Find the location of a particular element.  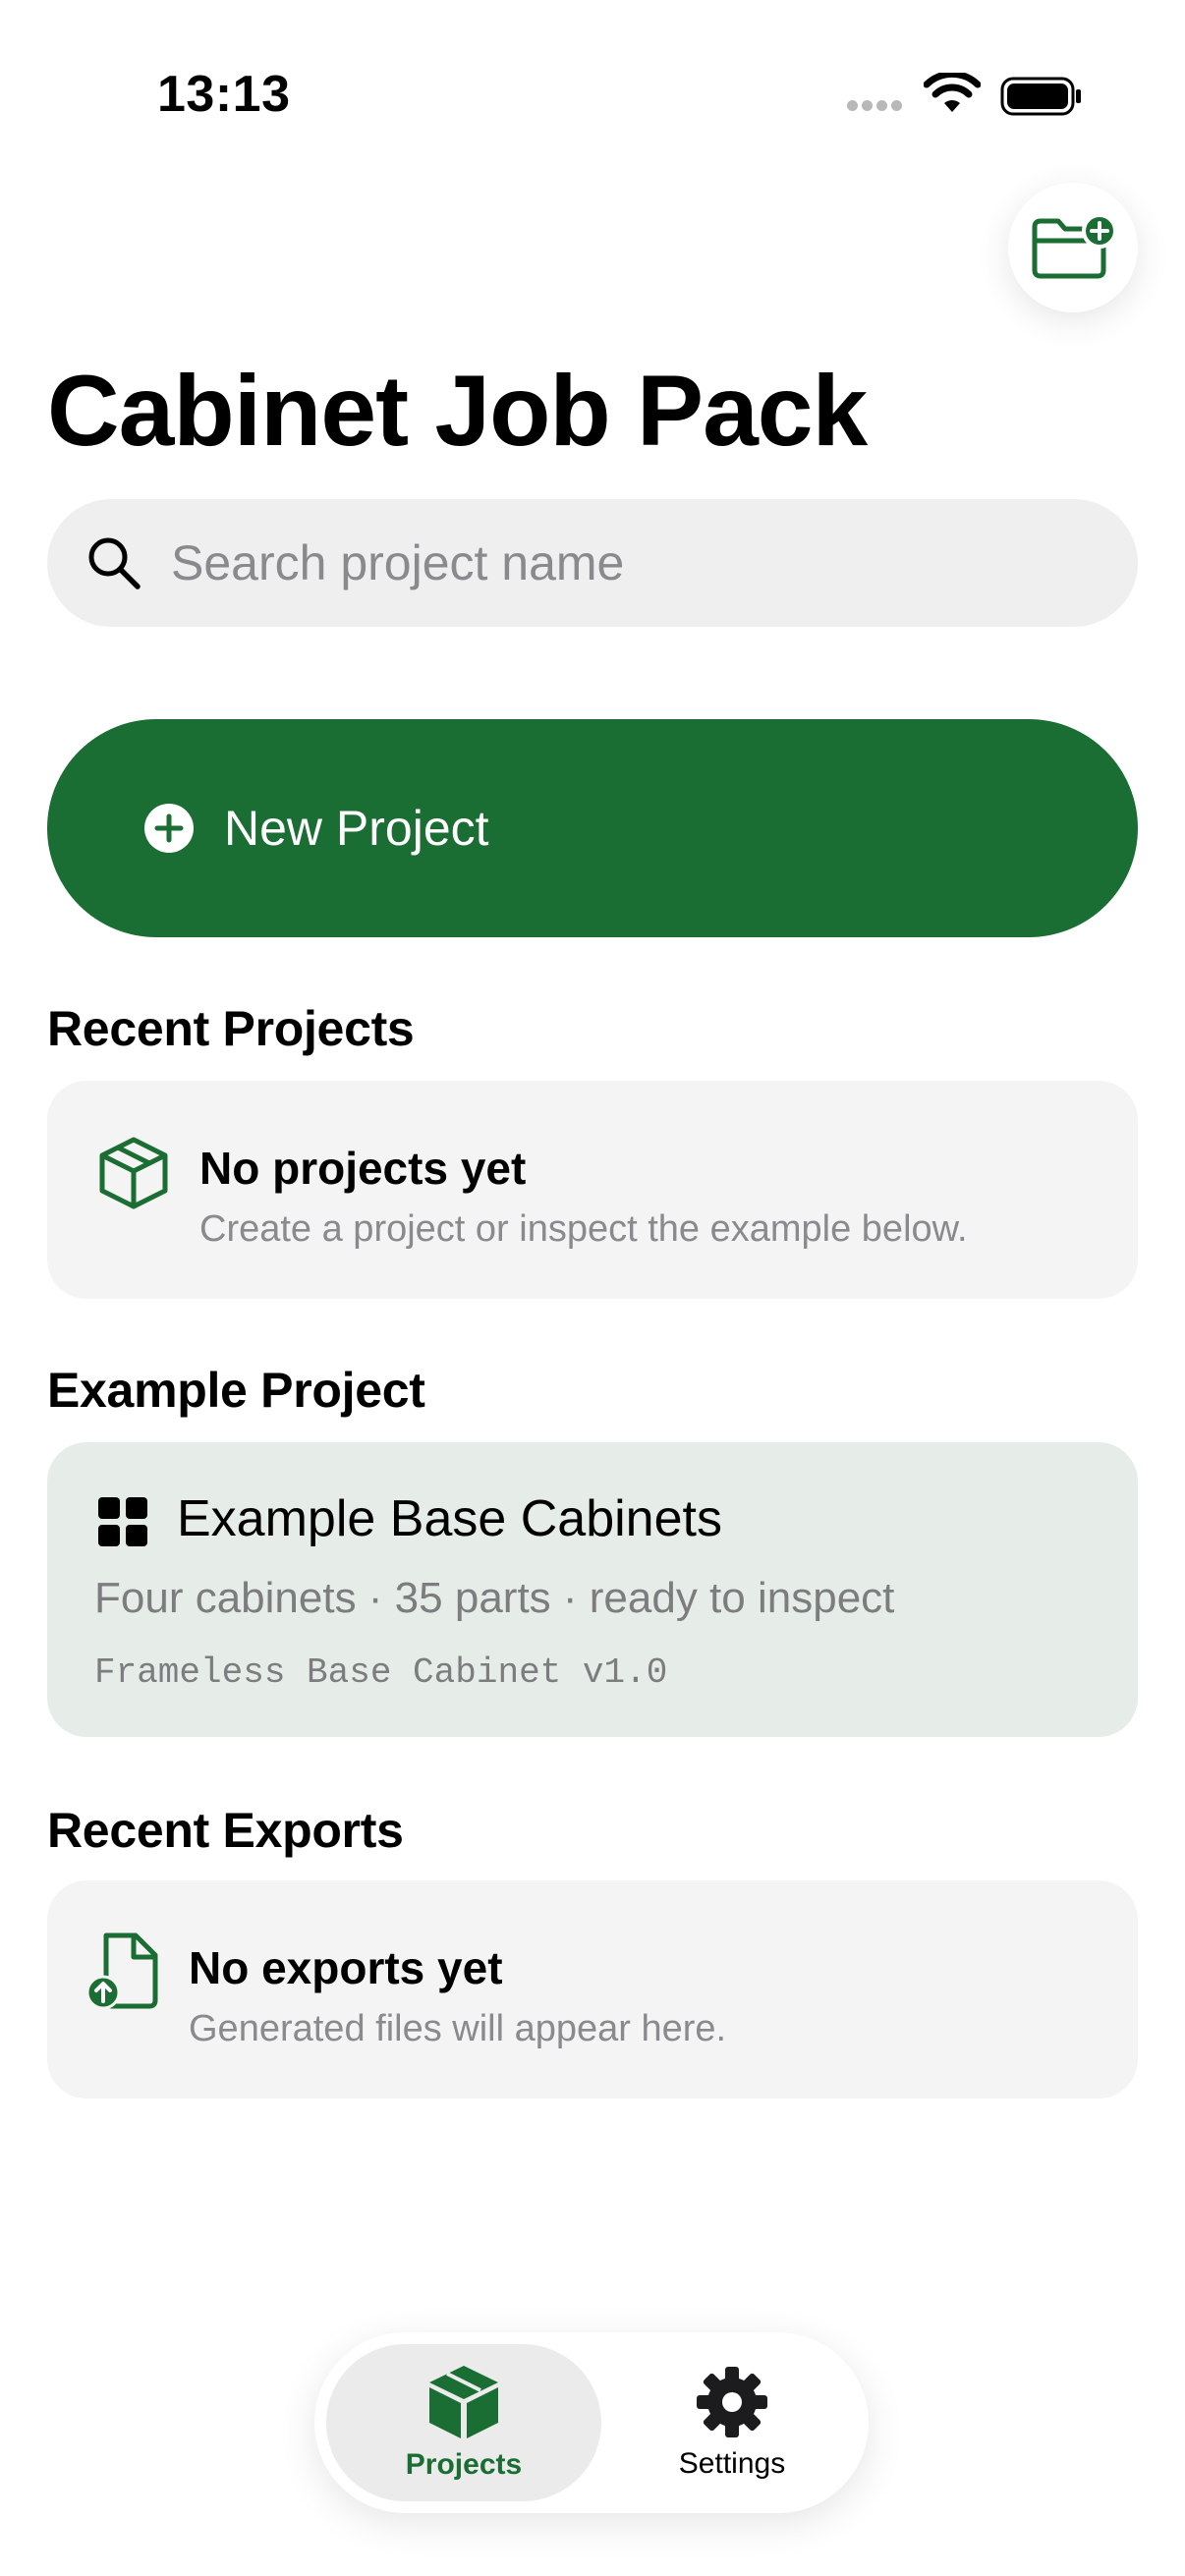

example-project-template: Frameless Base Cabinet v1.0 is located at coordinates (381, 1672).